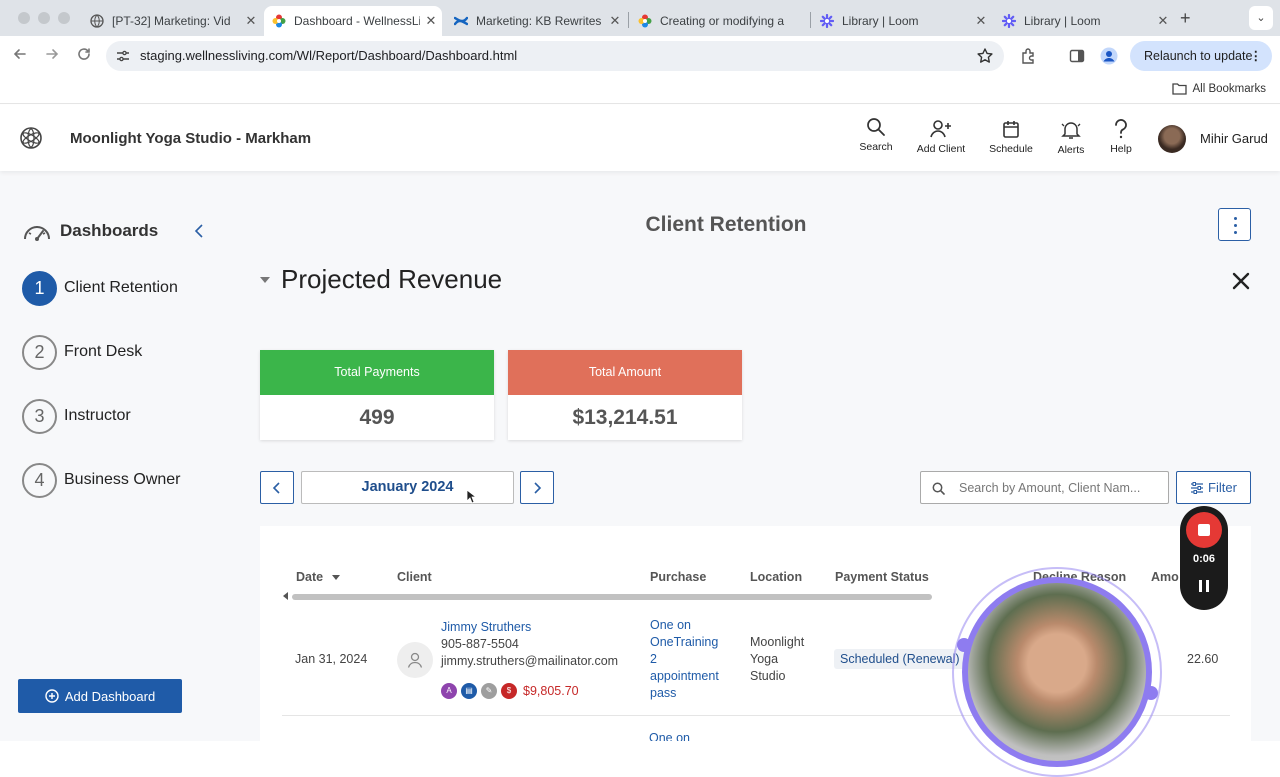 The width and height of the screenshot is (1280, 777). Describe the element at coordinates (1213, 487) in the screenshot. I see `filter-button: Filter` at that location.